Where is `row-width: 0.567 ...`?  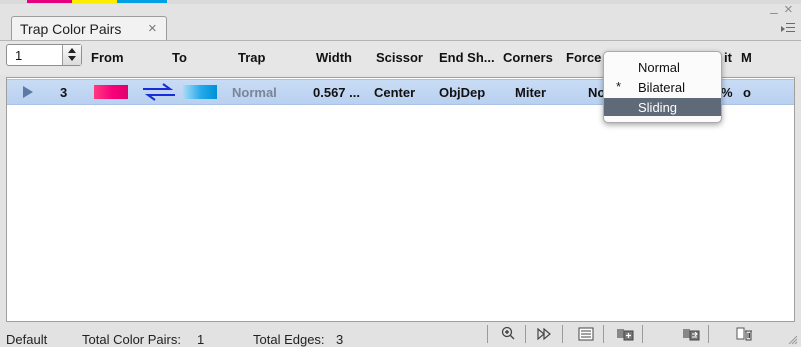 row-width: 0.567 ... is located at coordinates (336, 92).